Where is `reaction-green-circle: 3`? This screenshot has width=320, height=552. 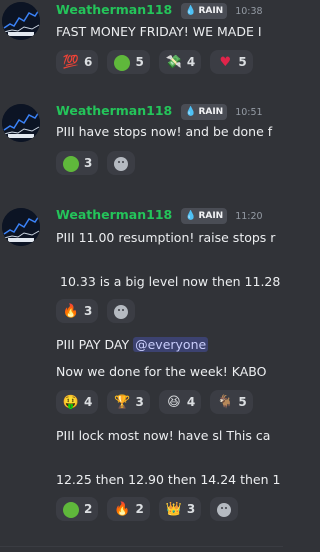 reaction-green-circle: 3 is located at coordinates (77, 163).